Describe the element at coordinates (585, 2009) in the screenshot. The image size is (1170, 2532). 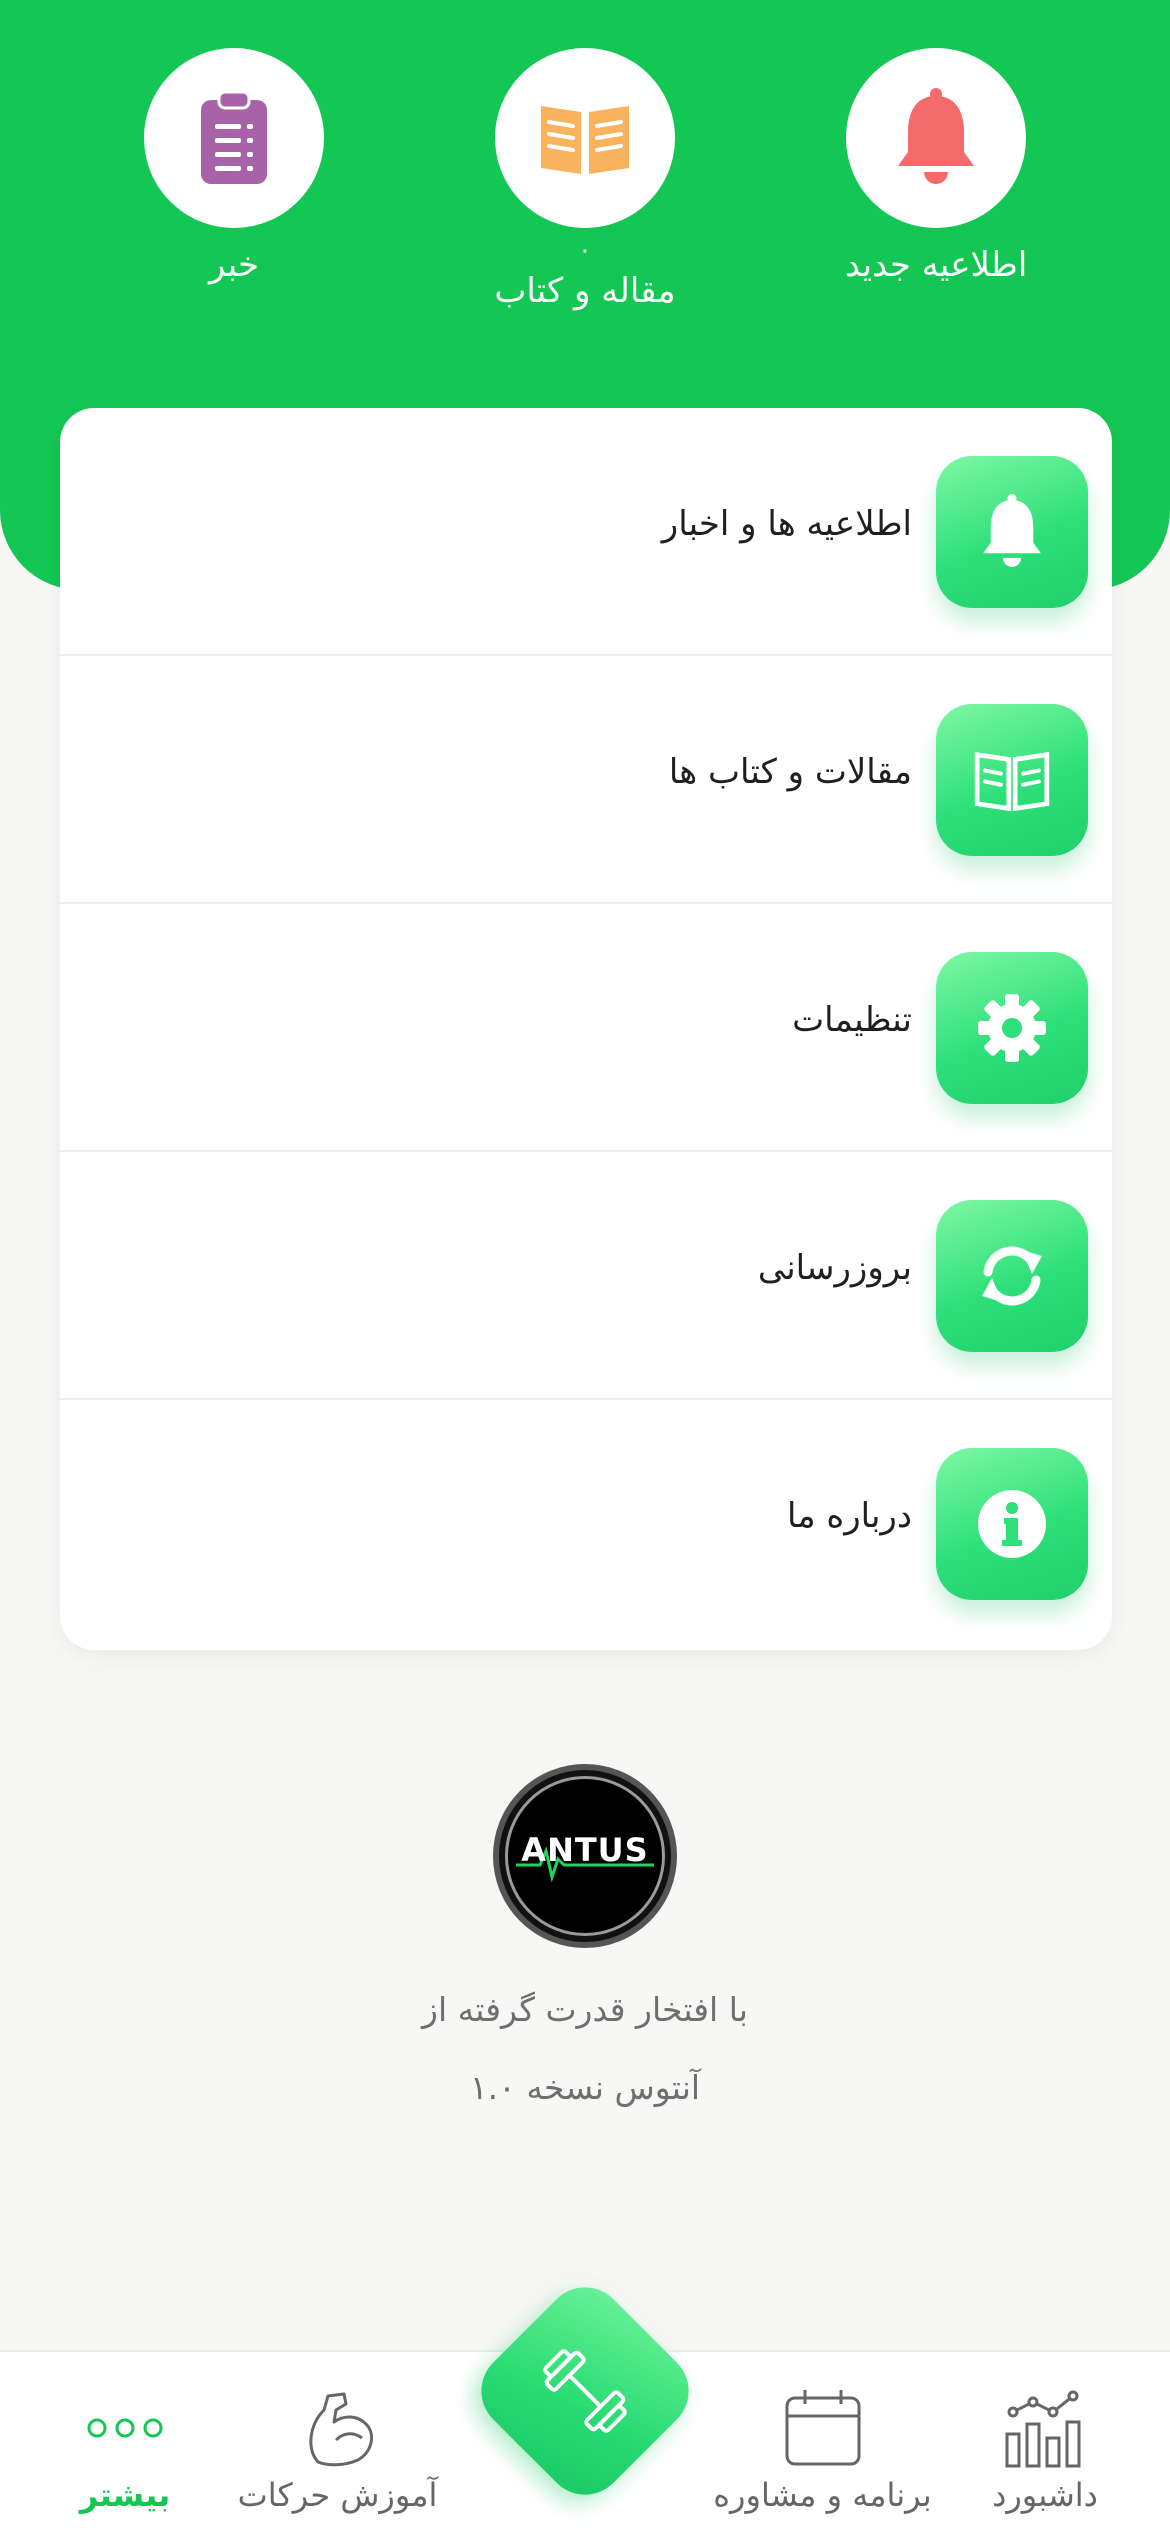
I see `powered-by-text: با افتخار قدرت گرفته از` at that location.